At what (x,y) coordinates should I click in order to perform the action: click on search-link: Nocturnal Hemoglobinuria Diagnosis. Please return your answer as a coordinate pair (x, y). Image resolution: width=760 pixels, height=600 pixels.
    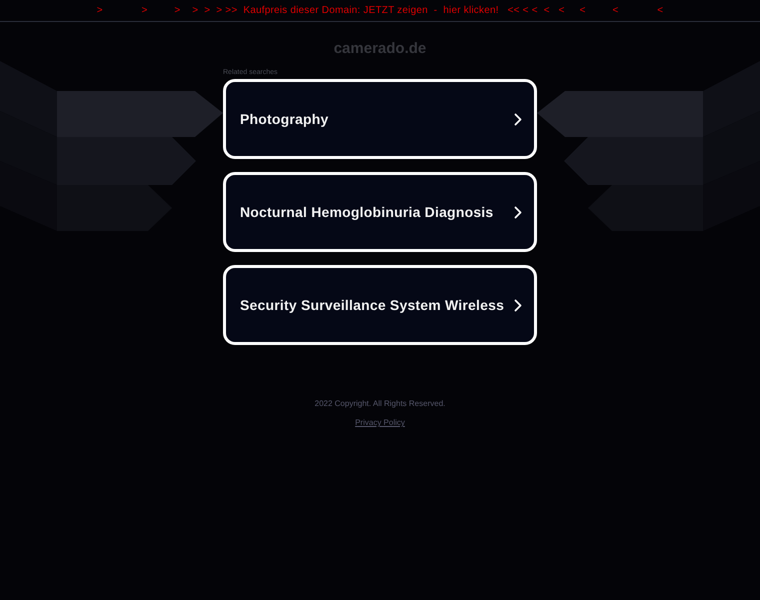
    Looking at the image, I should click on (380, 212).